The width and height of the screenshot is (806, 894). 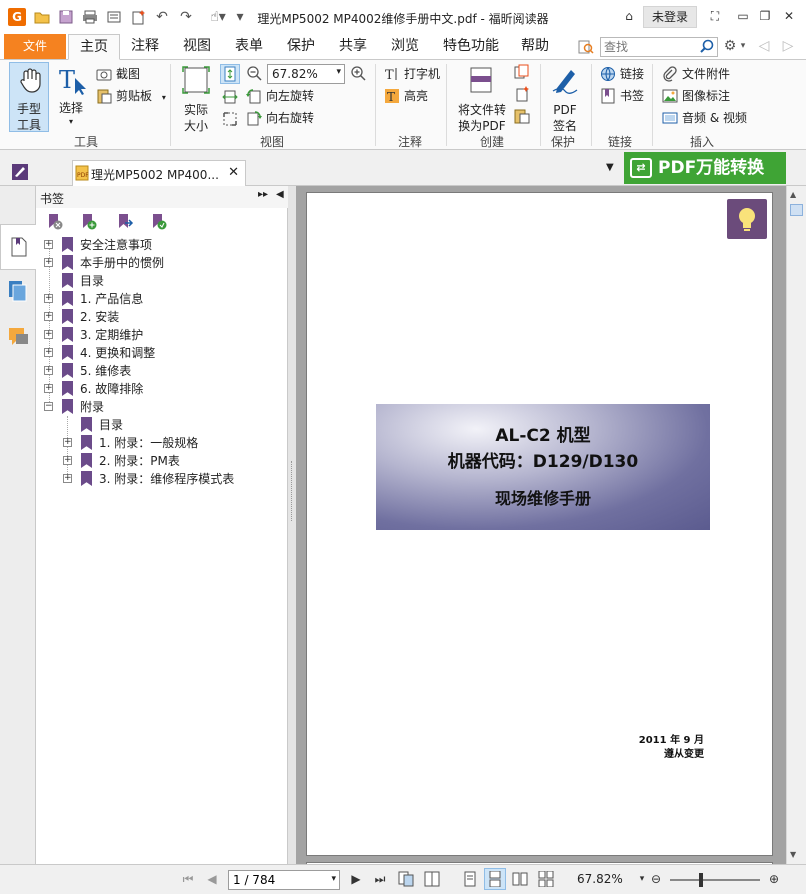 I want to click on save-icon, so click(x=66, y=17).